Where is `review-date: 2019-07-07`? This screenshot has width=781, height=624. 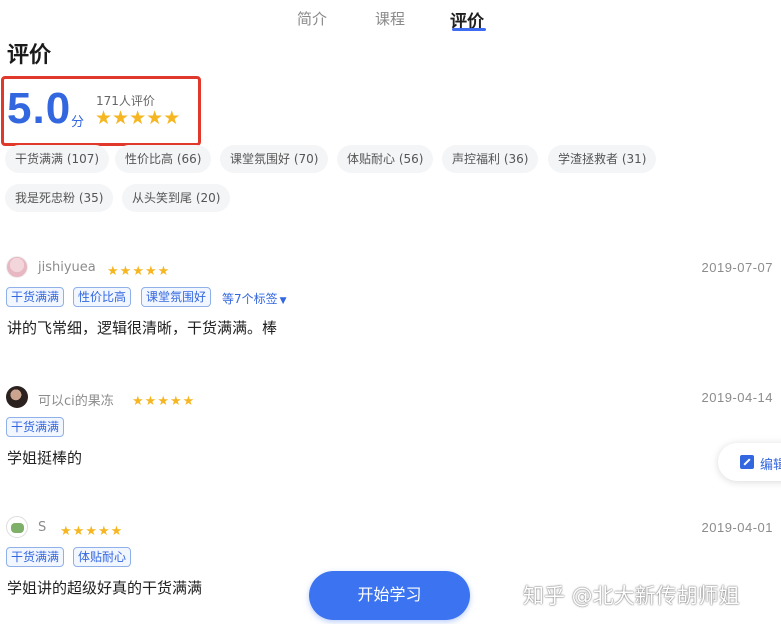 review-date: 2019-07-07 is located at coordinates (737, 267).